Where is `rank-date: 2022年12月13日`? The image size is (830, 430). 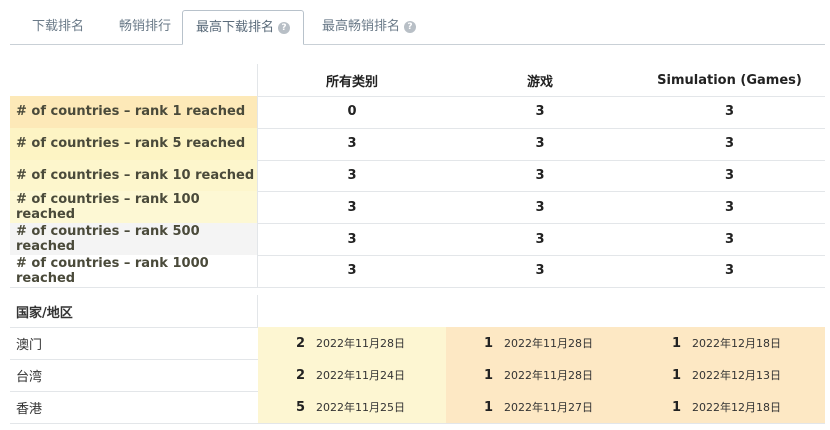 rank-date: 2022年12月13日 is located at coordinates (736, 375).